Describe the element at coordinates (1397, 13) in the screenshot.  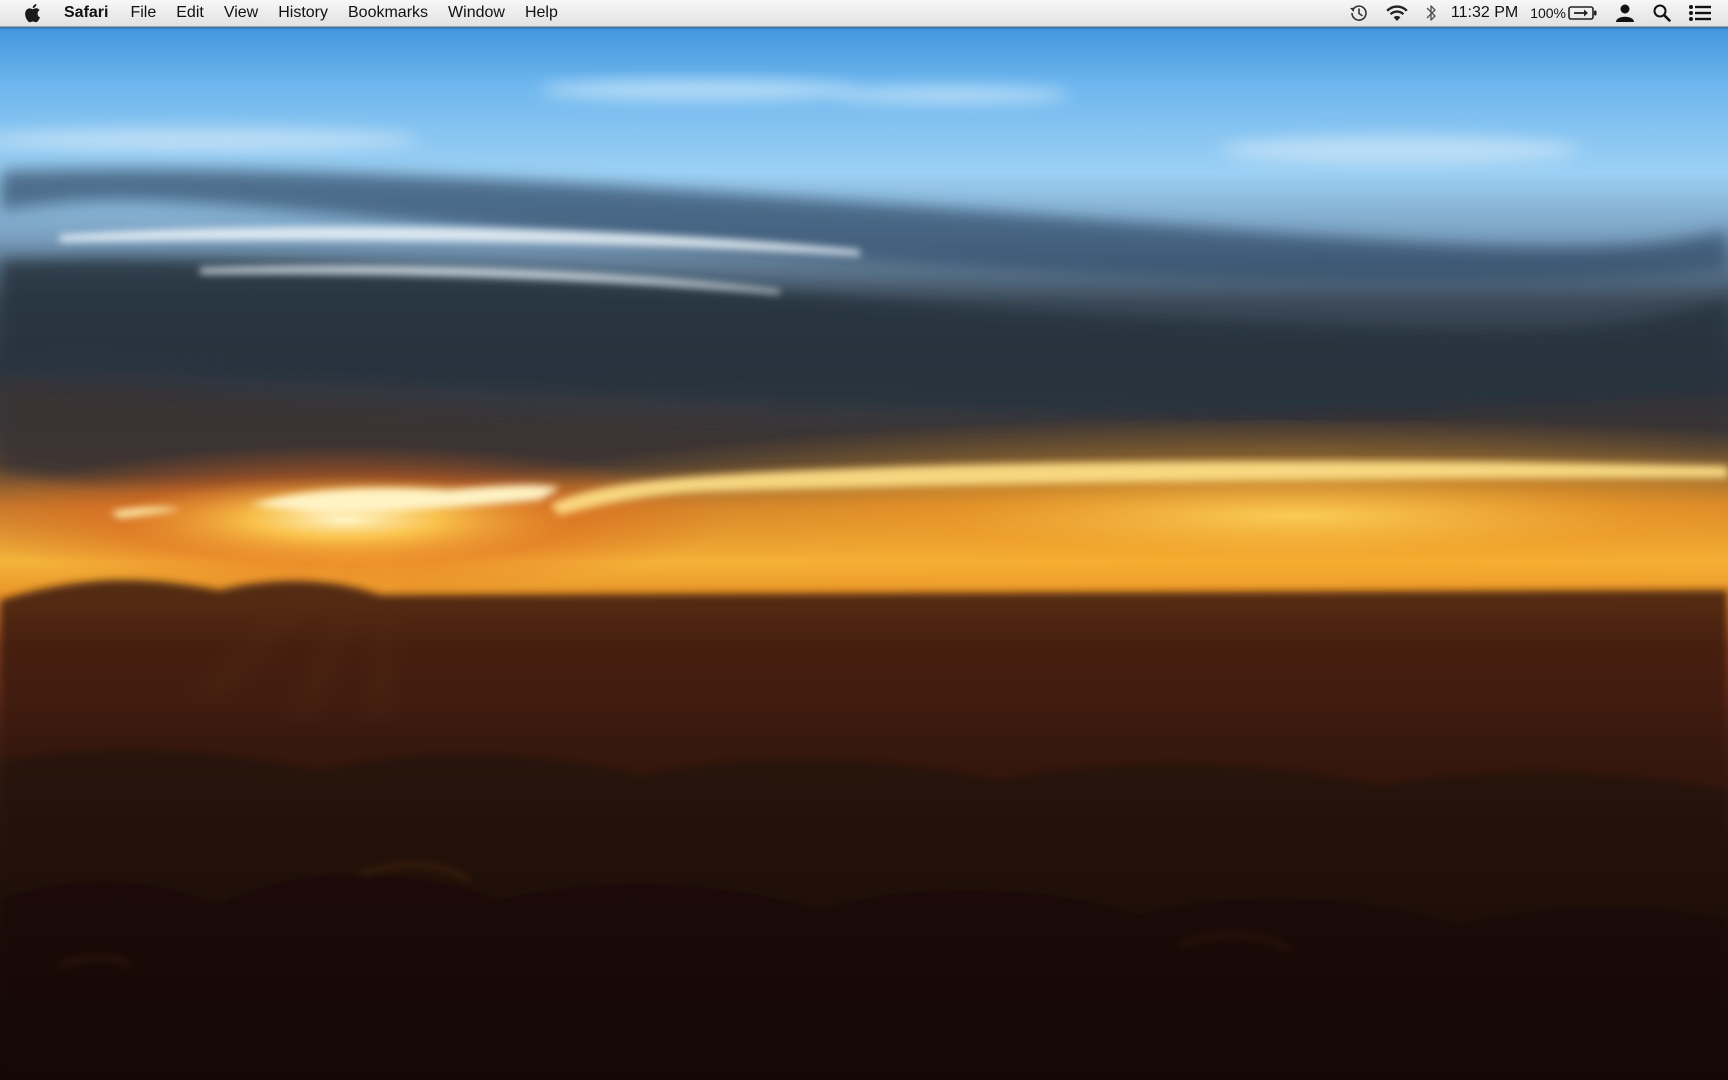
I see `wifi-icon` at that location.